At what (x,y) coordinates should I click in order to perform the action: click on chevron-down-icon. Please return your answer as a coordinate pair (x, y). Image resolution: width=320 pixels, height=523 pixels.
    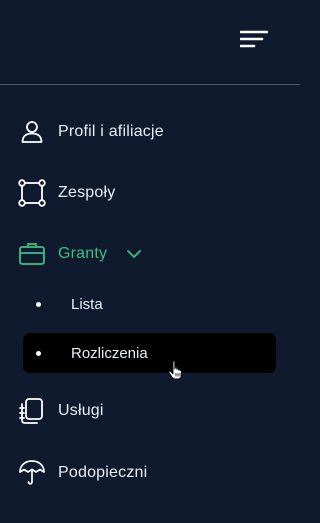
    Looking at the image, I should click on (134, 254).